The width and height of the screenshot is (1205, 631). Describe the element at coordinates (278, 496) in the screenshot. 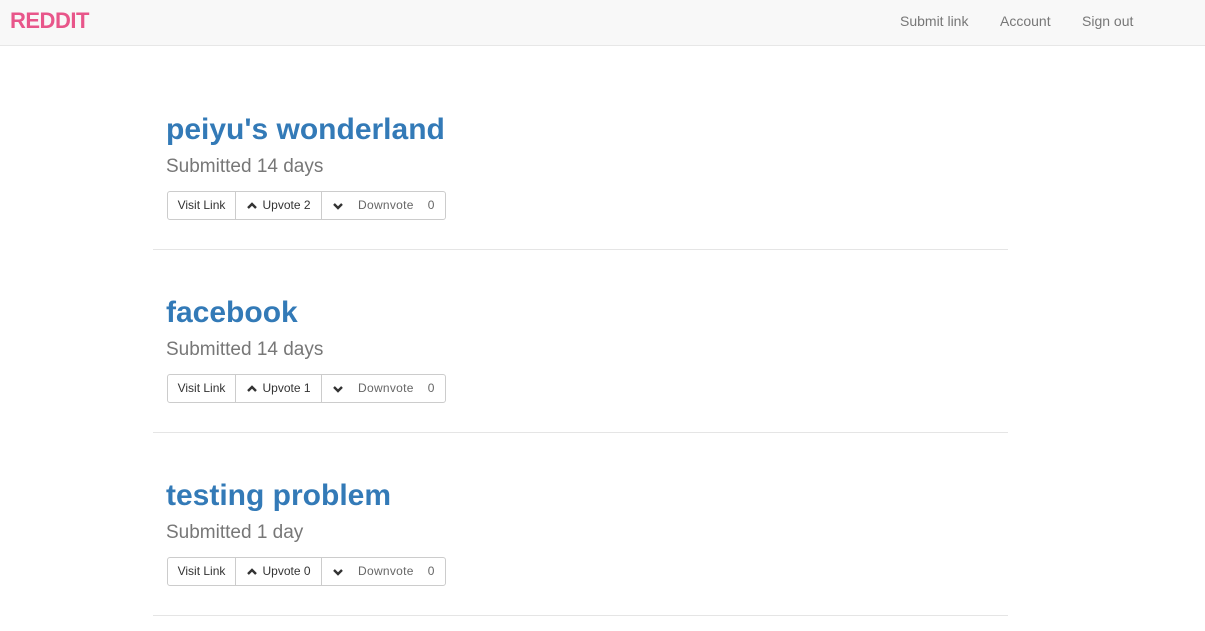

I see `post-title: testing problem` at that location.